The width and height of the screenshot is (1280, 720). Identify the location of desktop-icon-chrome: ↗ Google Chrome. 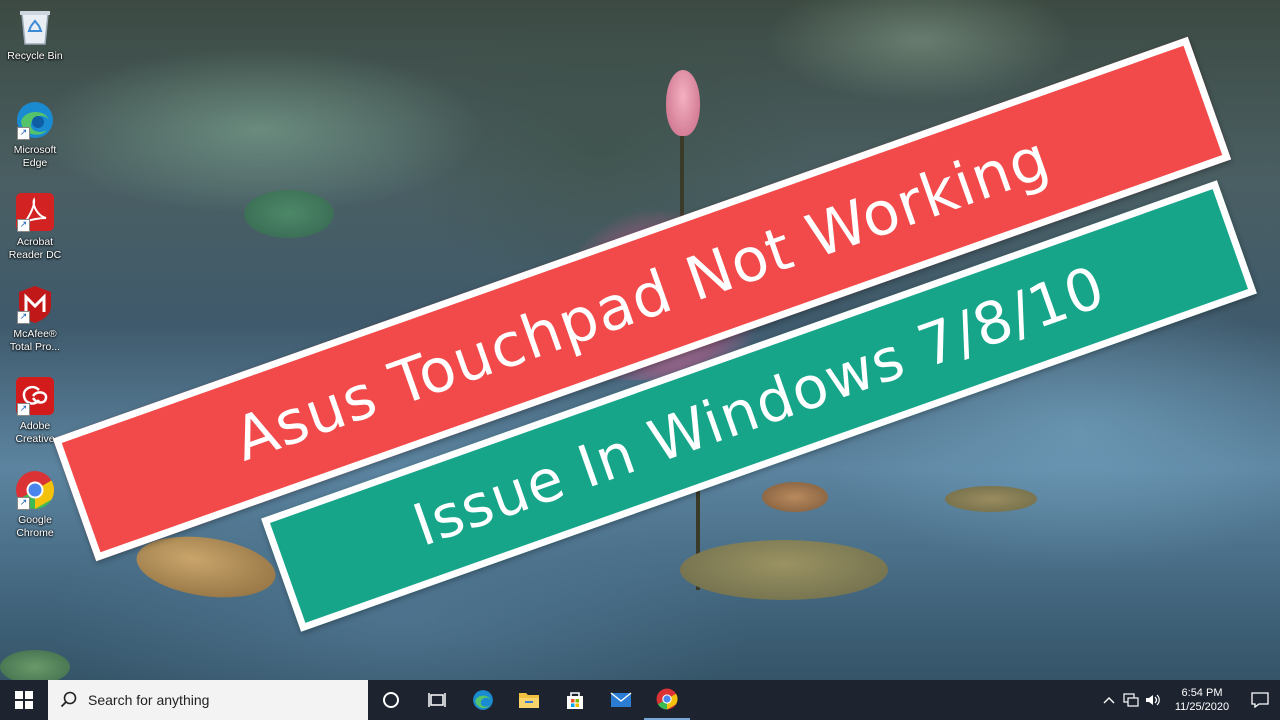
(35, 505).